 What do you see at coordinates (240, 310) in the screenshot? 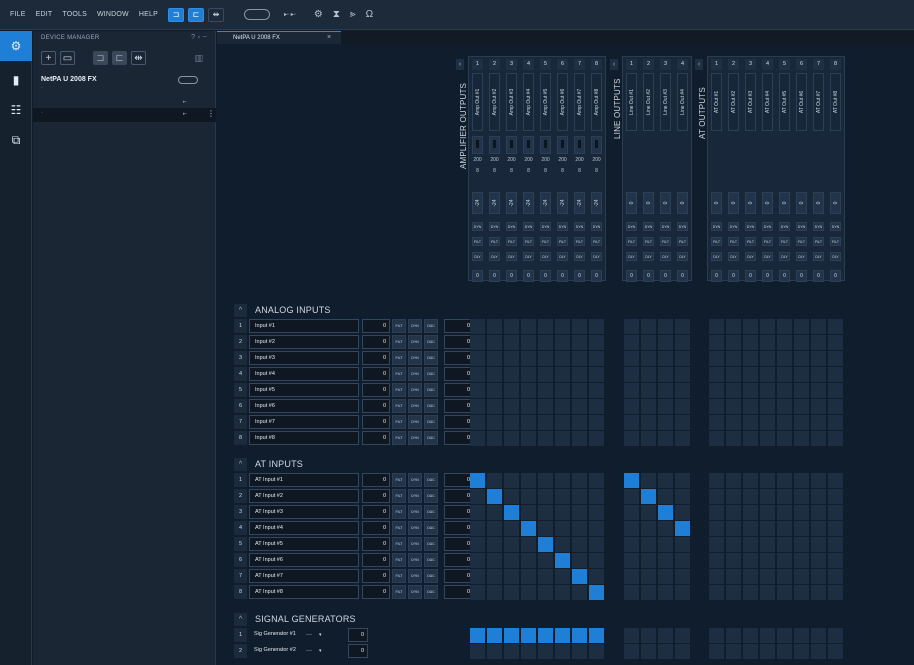
I see `collapse-icon: ^` at bounding box center [240, 310].